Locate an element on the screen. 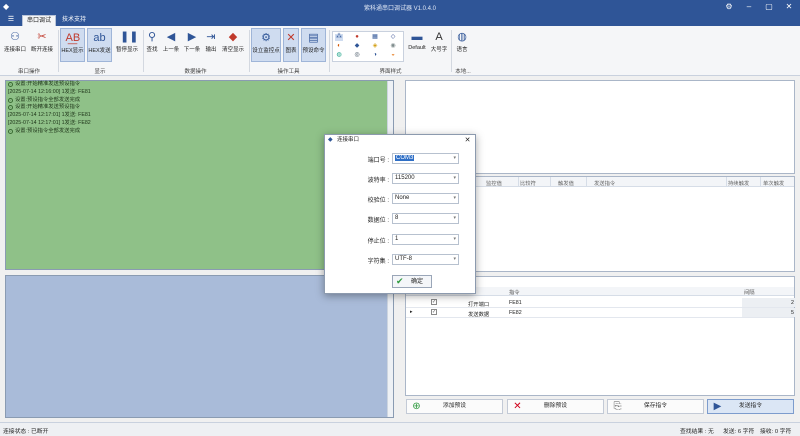  eraser-icon: ◆ is located at coordinates (233, 37).